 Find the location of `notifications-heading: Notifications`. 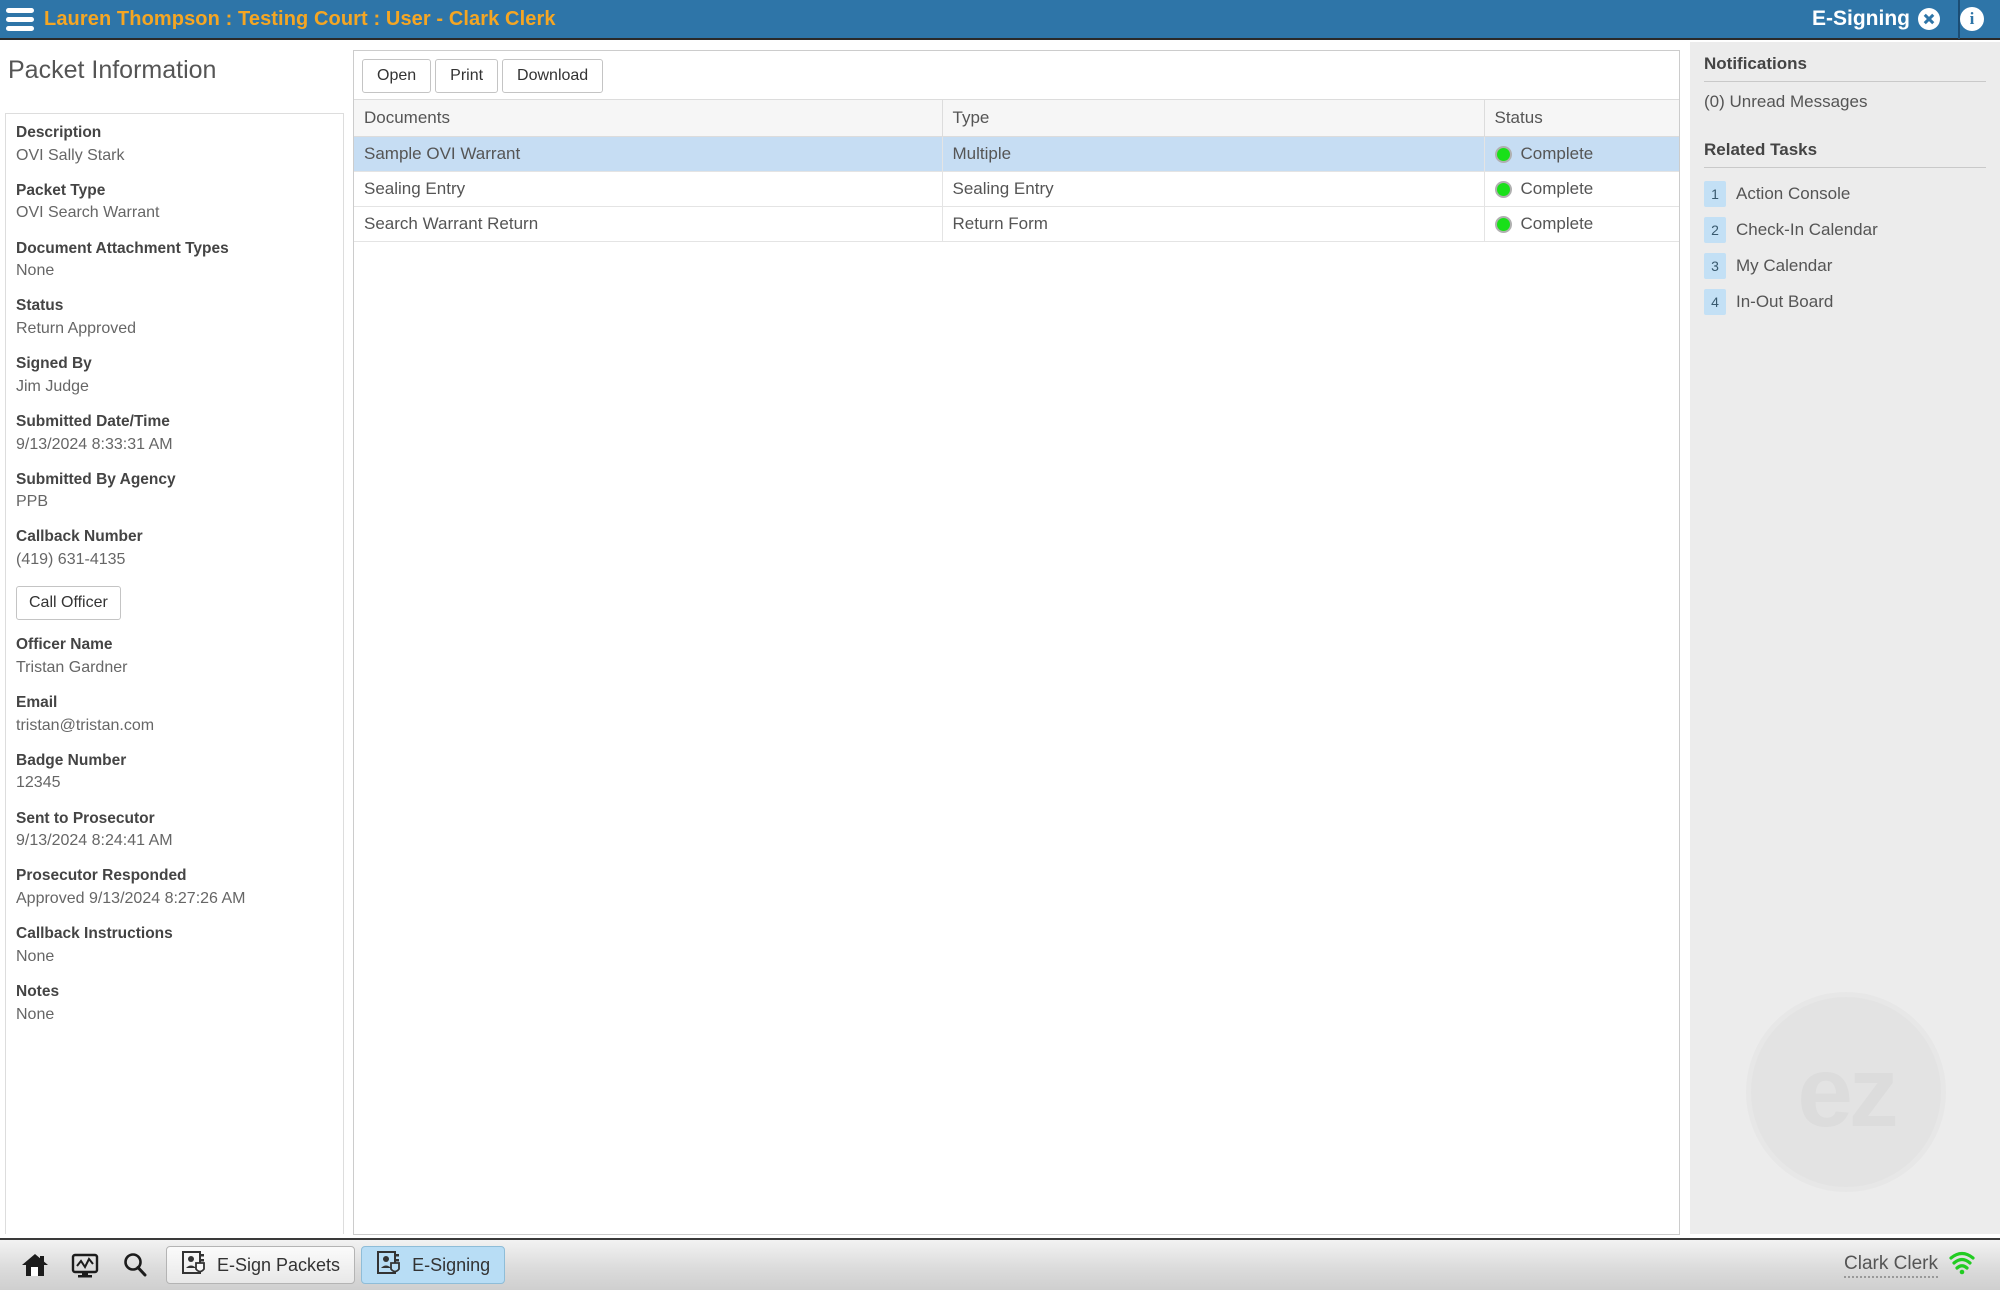

notifications-heading: Notifications is located at coordinates (1755, 63).